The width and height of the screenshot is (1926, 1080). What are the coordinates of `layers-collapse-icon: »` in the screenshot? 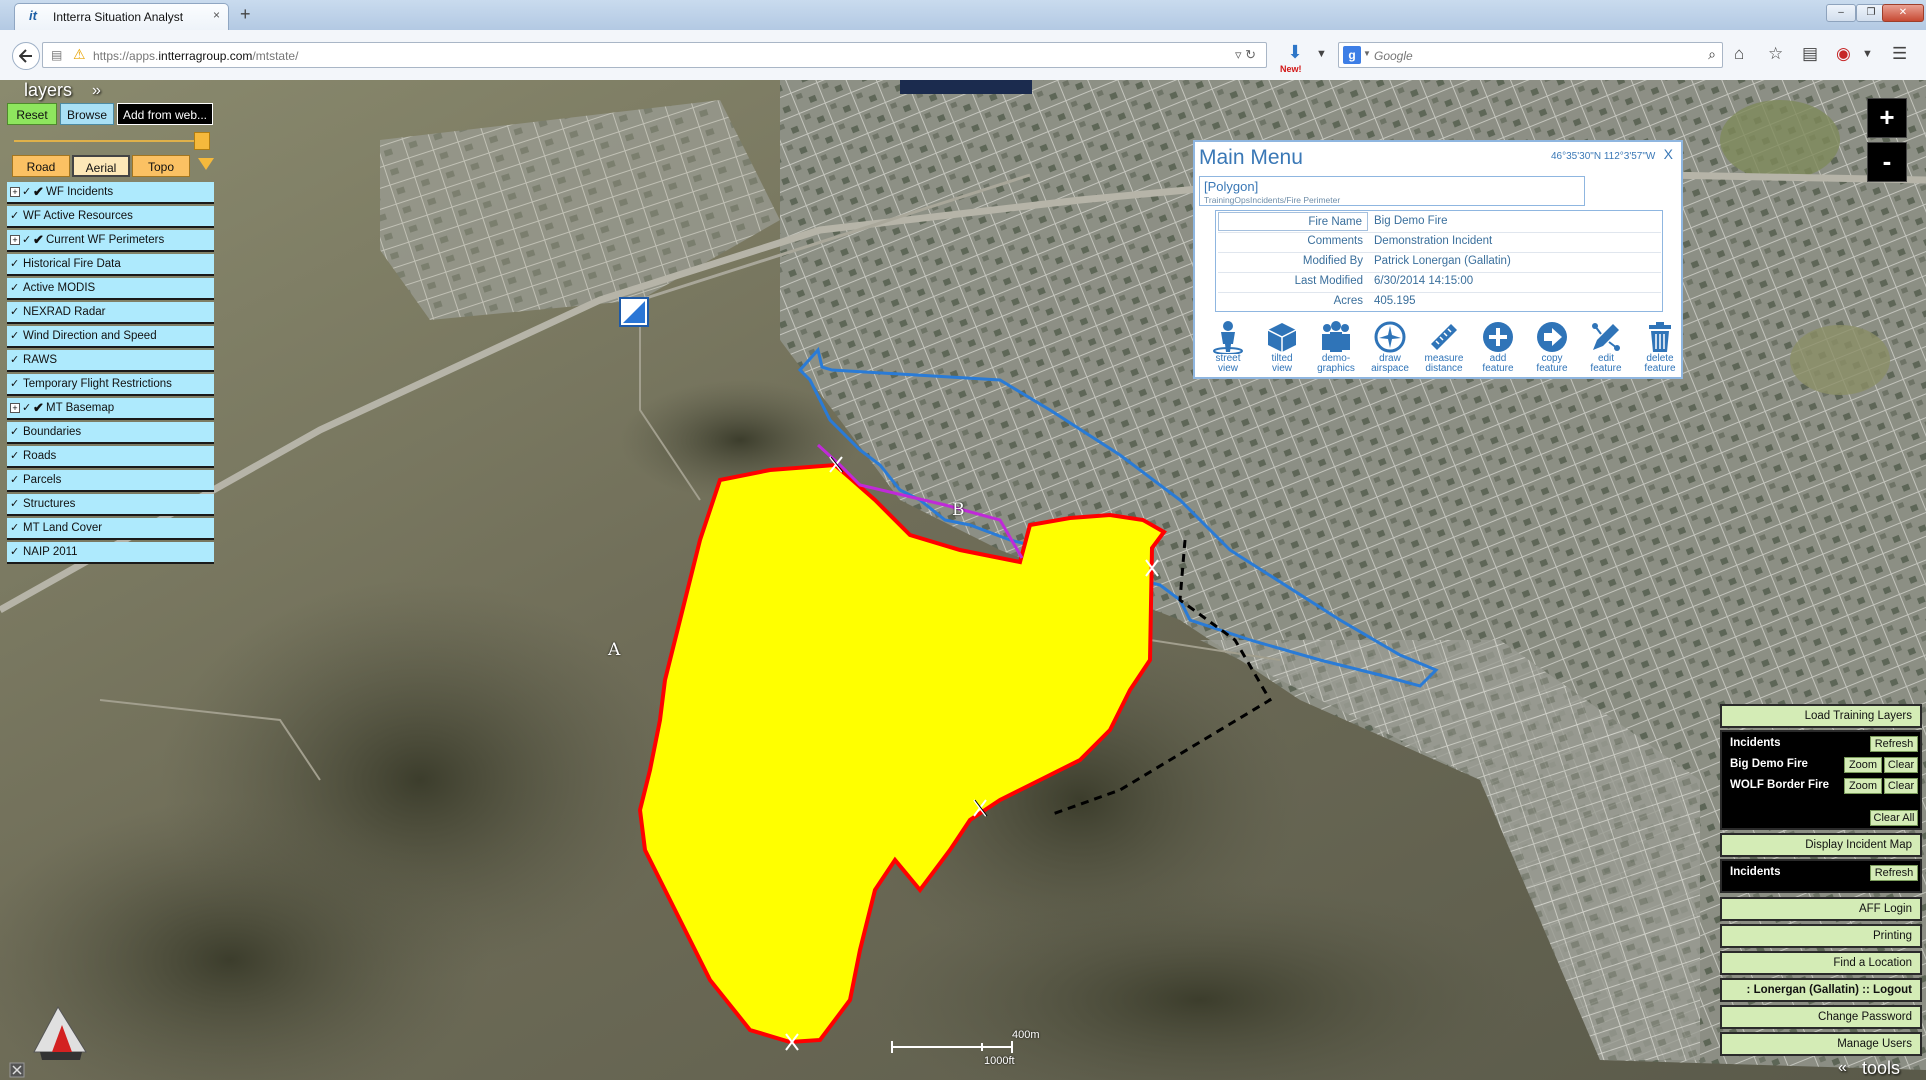 It's located at (96, 91).